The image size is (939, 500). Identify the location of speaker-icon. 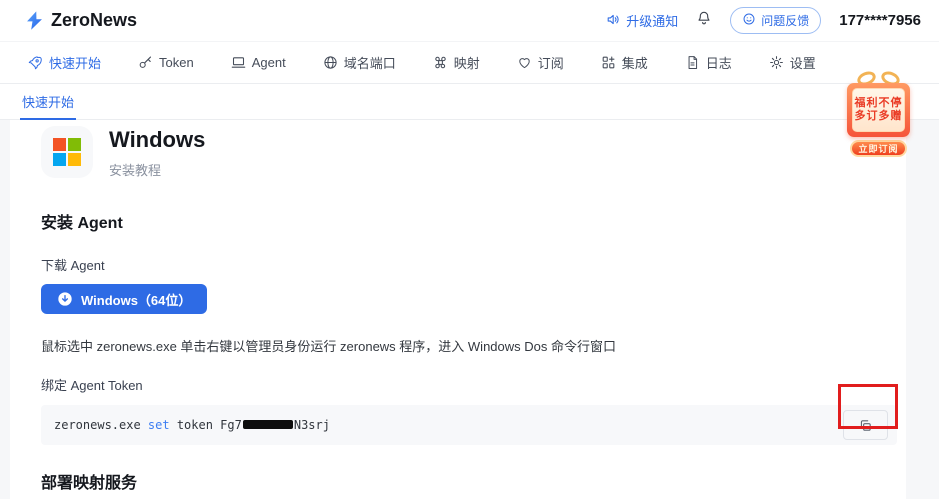
(613, 21).